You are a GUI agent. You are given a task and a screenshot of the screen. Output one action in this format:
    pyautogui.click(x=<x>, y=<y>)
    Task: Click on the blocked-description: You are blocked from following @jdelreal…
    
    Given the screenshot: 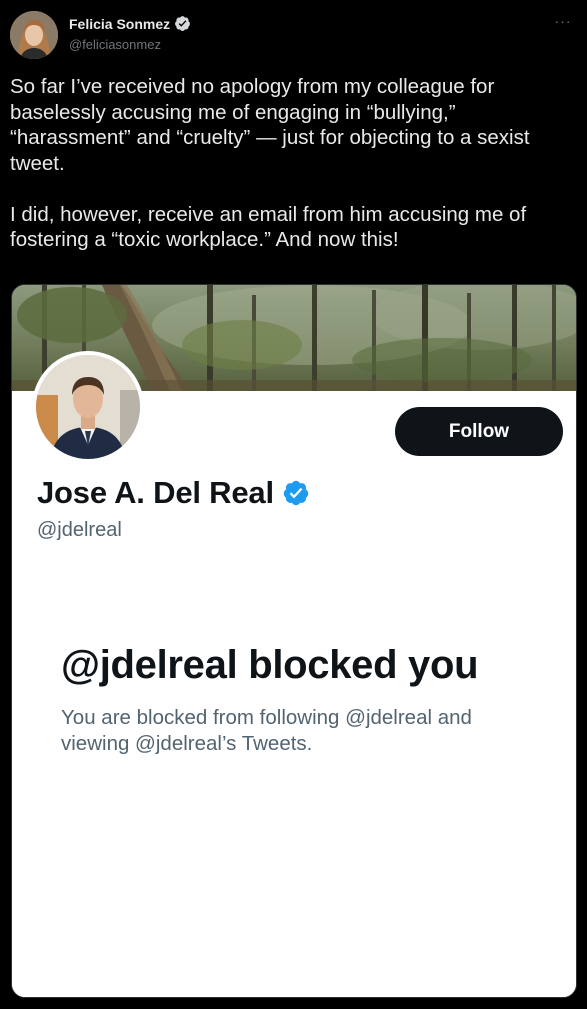 What is the action you would take?
    pyautogui.click(x=266, y=730)
    